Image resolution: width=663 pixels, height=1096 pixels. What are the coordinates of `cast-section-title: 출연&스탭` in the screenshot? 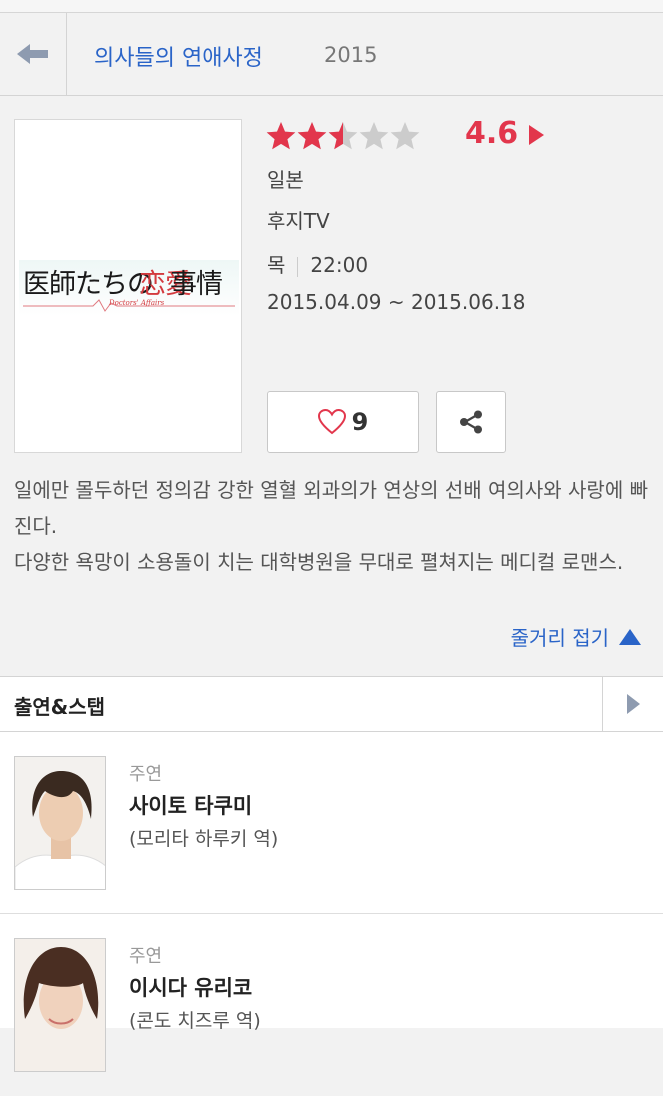 It's located at (60, 707).